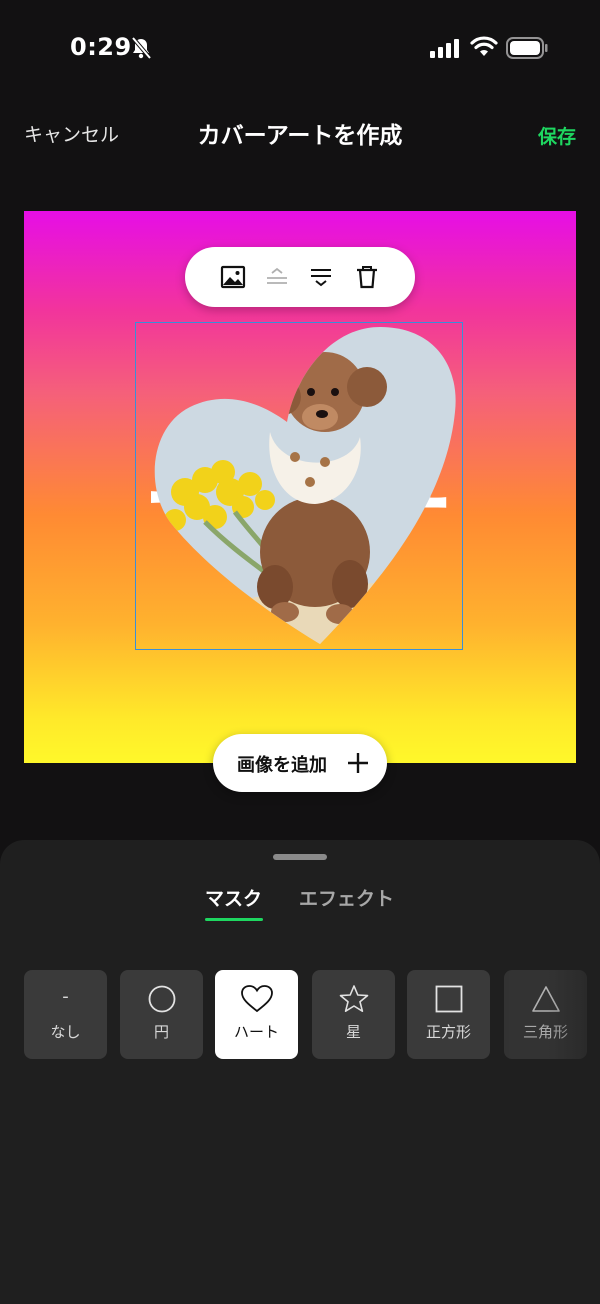  I want to click on tab-effect: エフェクト, so click(346, 897).